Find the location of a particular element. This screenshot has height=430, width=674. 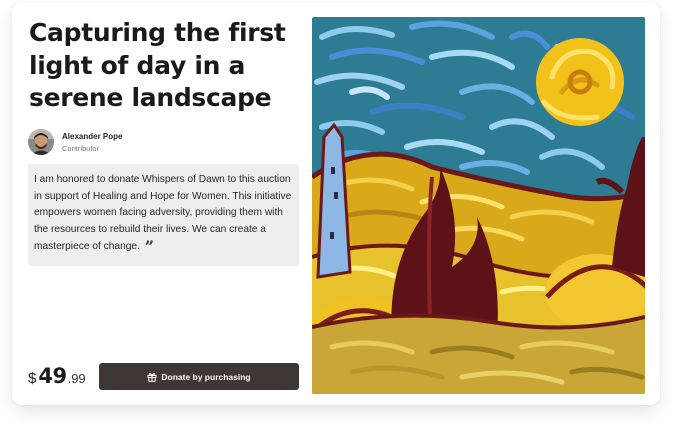

author-role: Contributor is located at coordinates (81, 148).